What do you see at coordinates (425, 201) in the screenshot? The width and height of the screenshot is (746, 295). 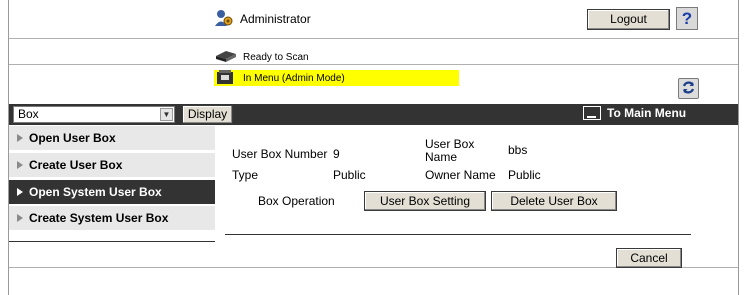 I see `user-box-setting-button: User Box Setting` at bounding box center [425, 201].